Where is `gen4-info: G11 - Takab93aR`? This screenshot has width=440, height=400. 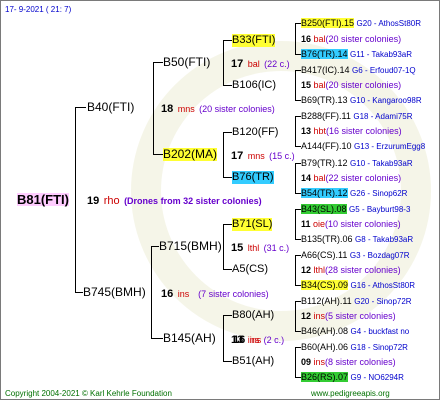
gen4-info: G11 - Takab93aR is located at coordinates (381, 54).